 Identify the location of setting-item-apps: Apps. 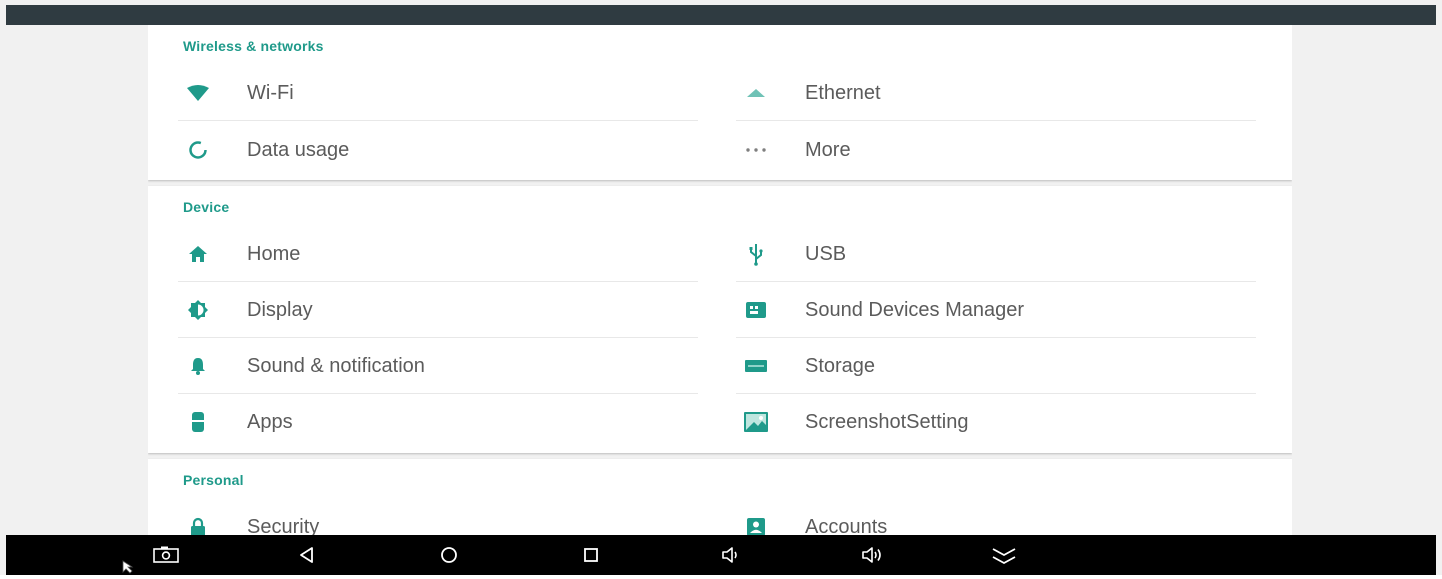
(438, 422).